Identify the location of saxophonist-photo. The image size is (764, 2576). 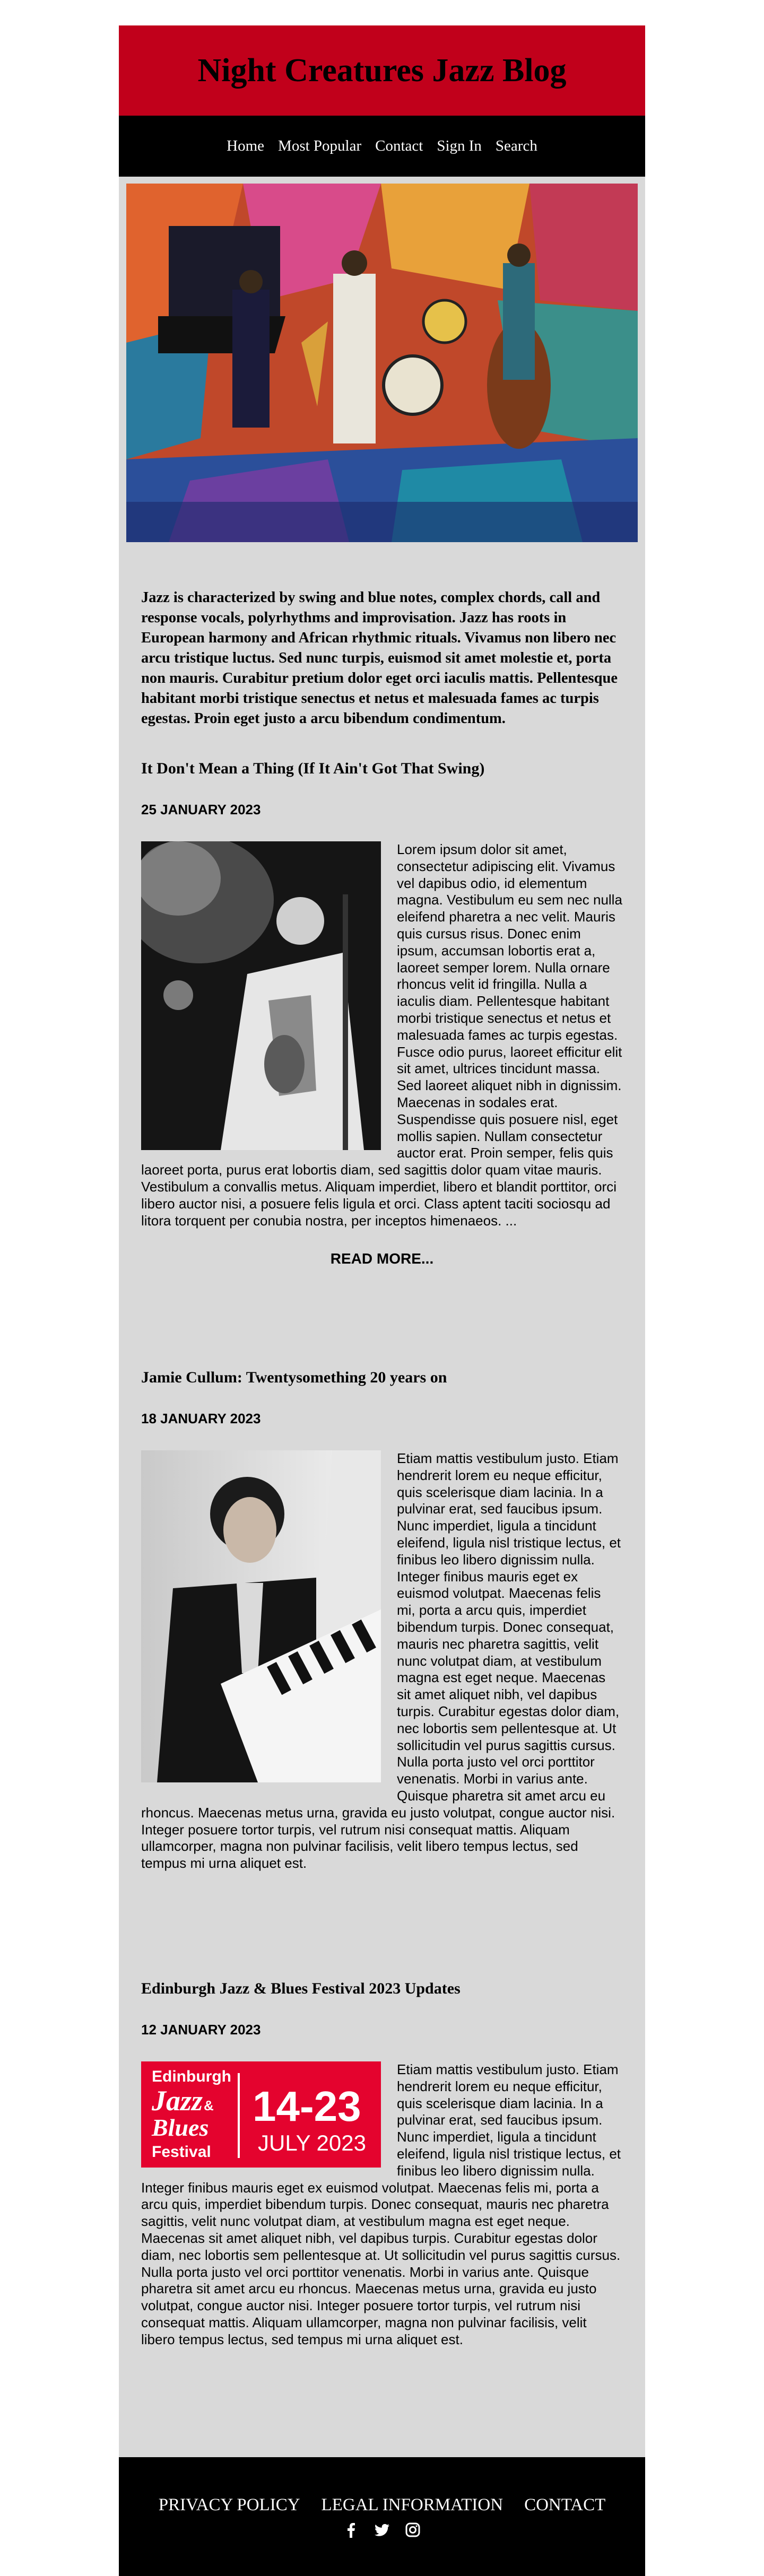
(253, 995).